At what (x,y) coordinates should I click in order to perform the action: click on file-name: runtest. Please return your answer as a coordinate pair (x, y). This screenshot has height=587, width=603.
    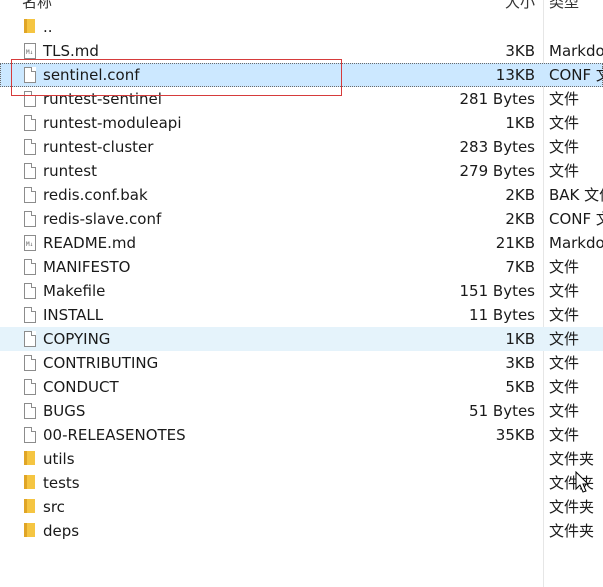
    Looking at the image, I should click on (70, 171).